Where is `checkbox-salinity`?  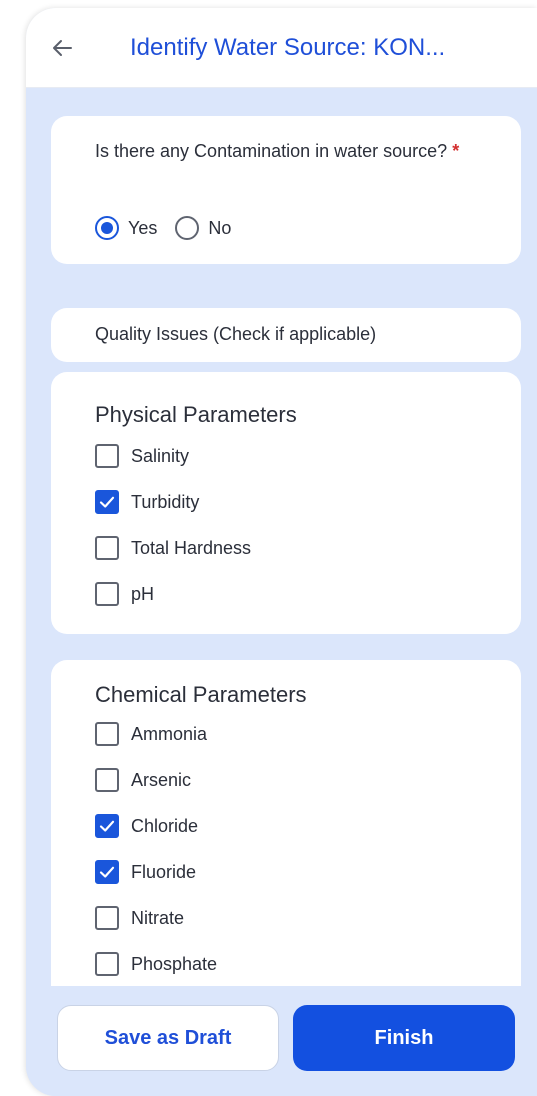
checkbox-salinity is located at coordinates (107, 456).